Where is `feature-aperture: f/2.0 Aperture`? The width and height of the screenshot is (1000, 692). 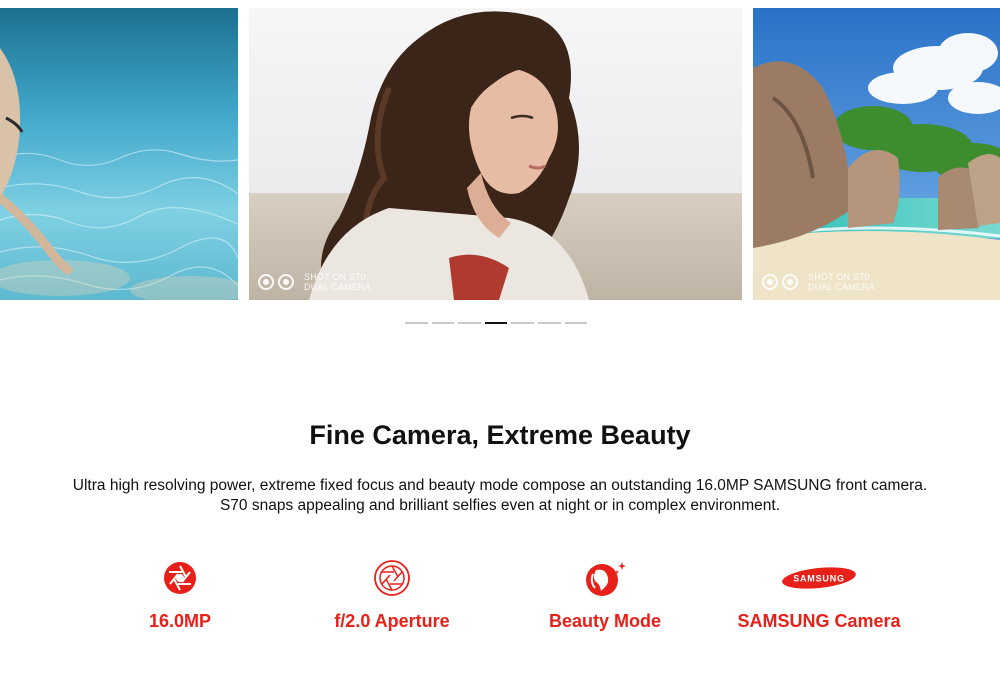
feature-aperture: f/2.0 Aperture is located at coordinates (392, 595).